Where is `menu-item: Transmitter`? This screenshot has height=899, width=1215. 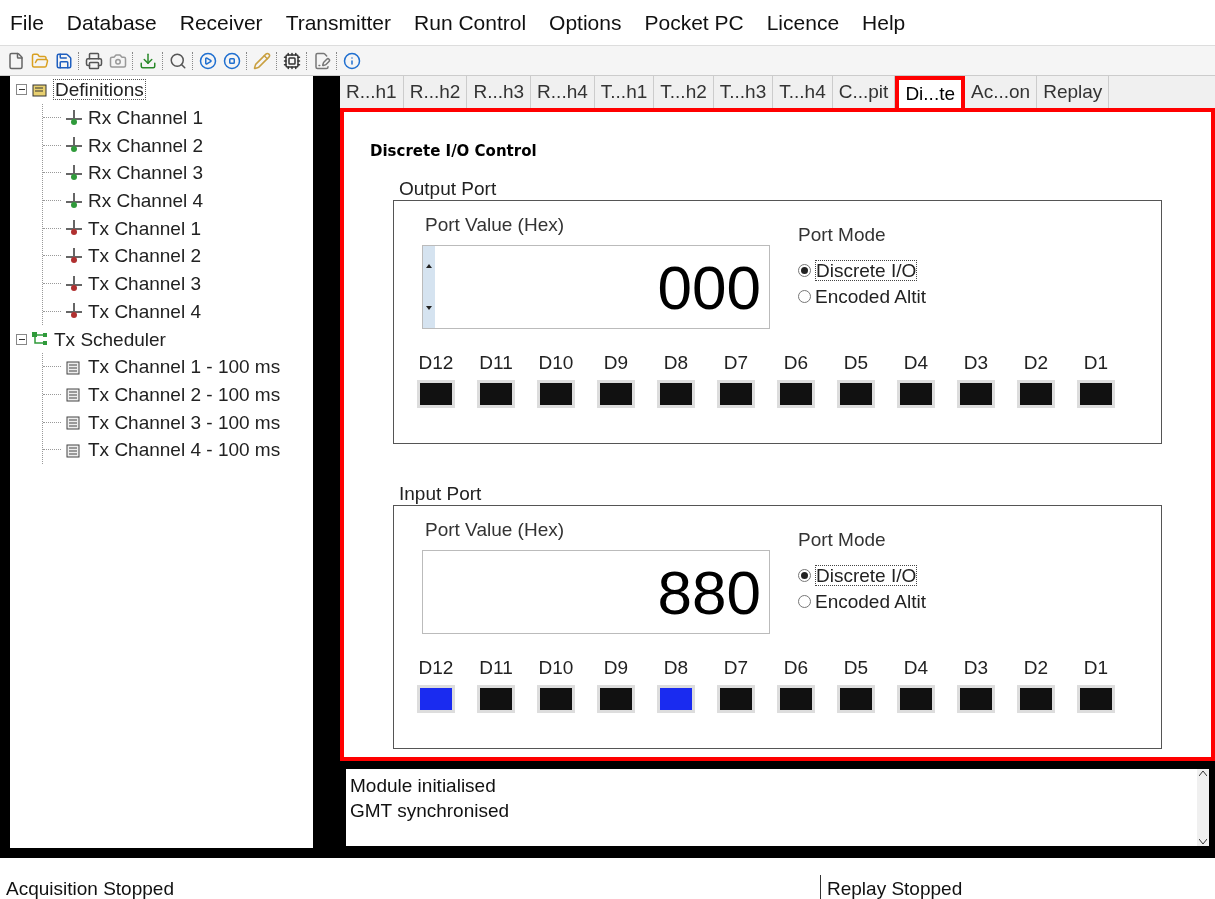 menu-item: Transmitter is located at coordinates (338, 22).